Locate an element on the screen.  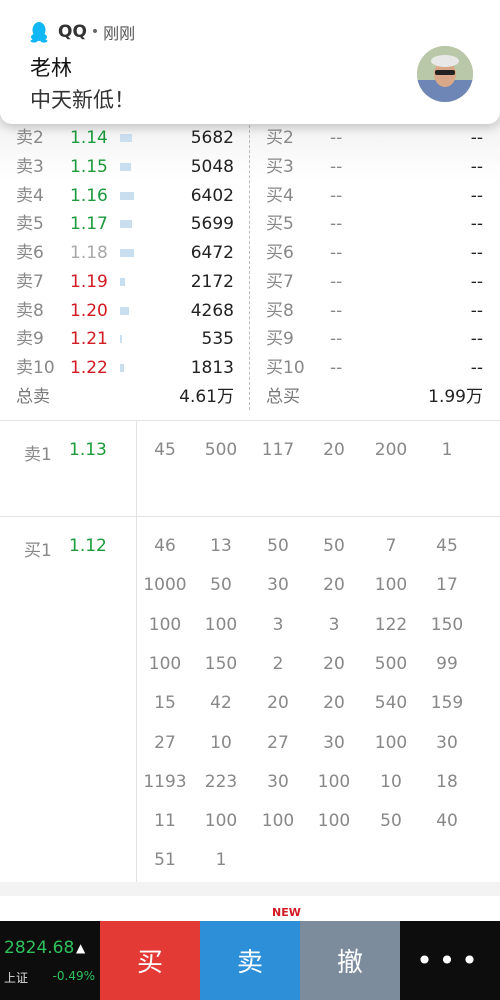
sell-level-price: 1.18 is located at coordinates (89, 253).